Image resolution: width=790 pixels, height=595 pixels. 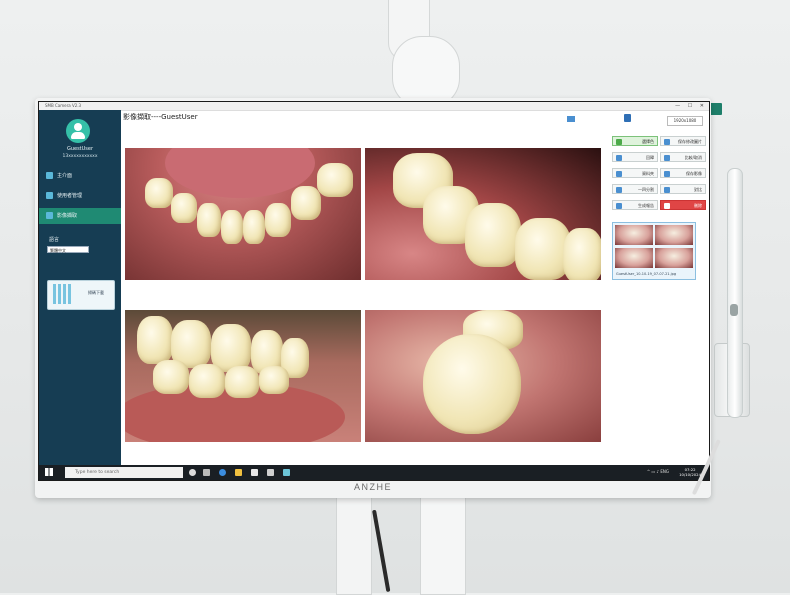 What do you see at coordinates (67, 216) in the screenshot?
I see `sidebar-item-label: 影像擷取` at bounding box center [67, 216].